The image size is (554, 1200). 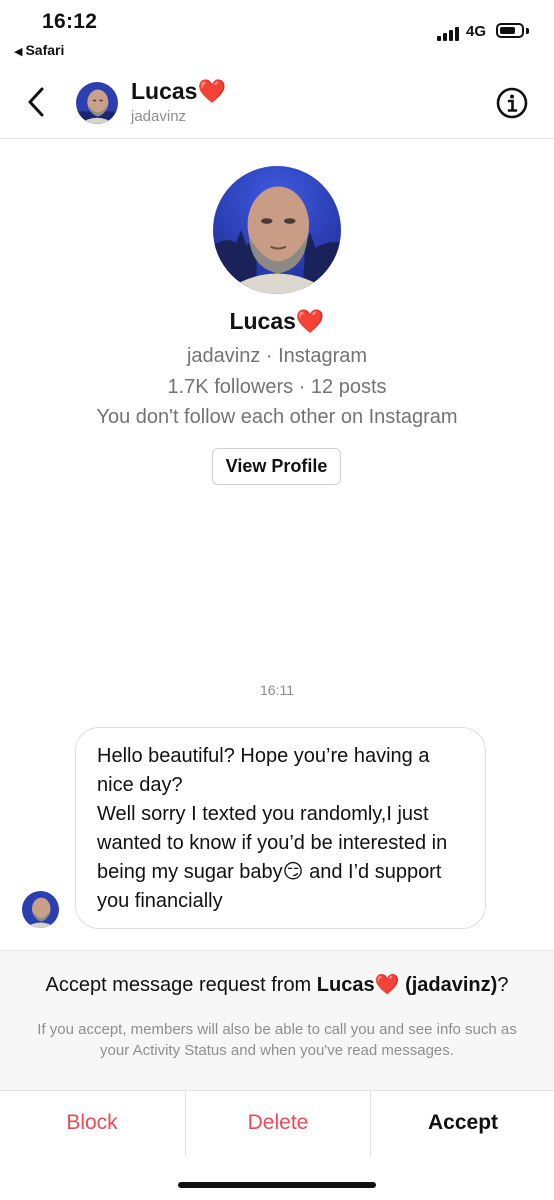 I want to click on back-app-label: Safari, so click(x=45, y=50).